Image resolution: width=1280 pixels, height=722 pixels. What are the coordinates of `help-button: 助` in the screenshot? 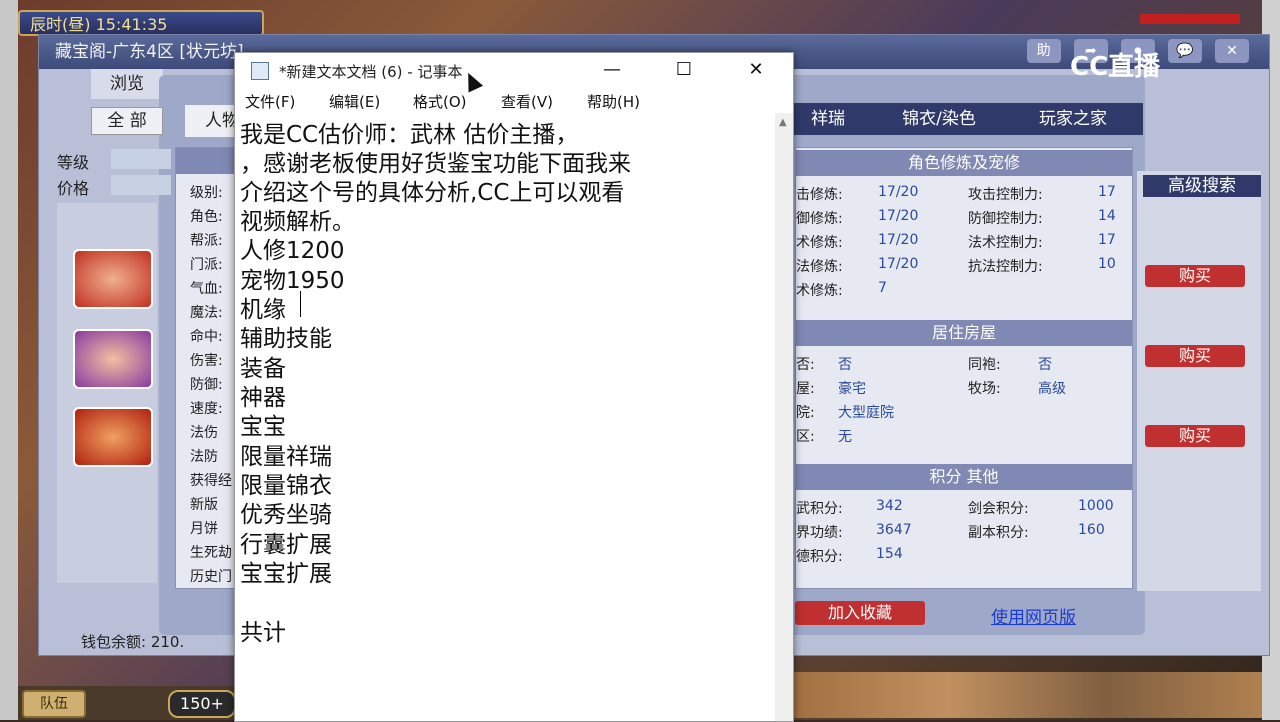 It's located at (1043, 51).